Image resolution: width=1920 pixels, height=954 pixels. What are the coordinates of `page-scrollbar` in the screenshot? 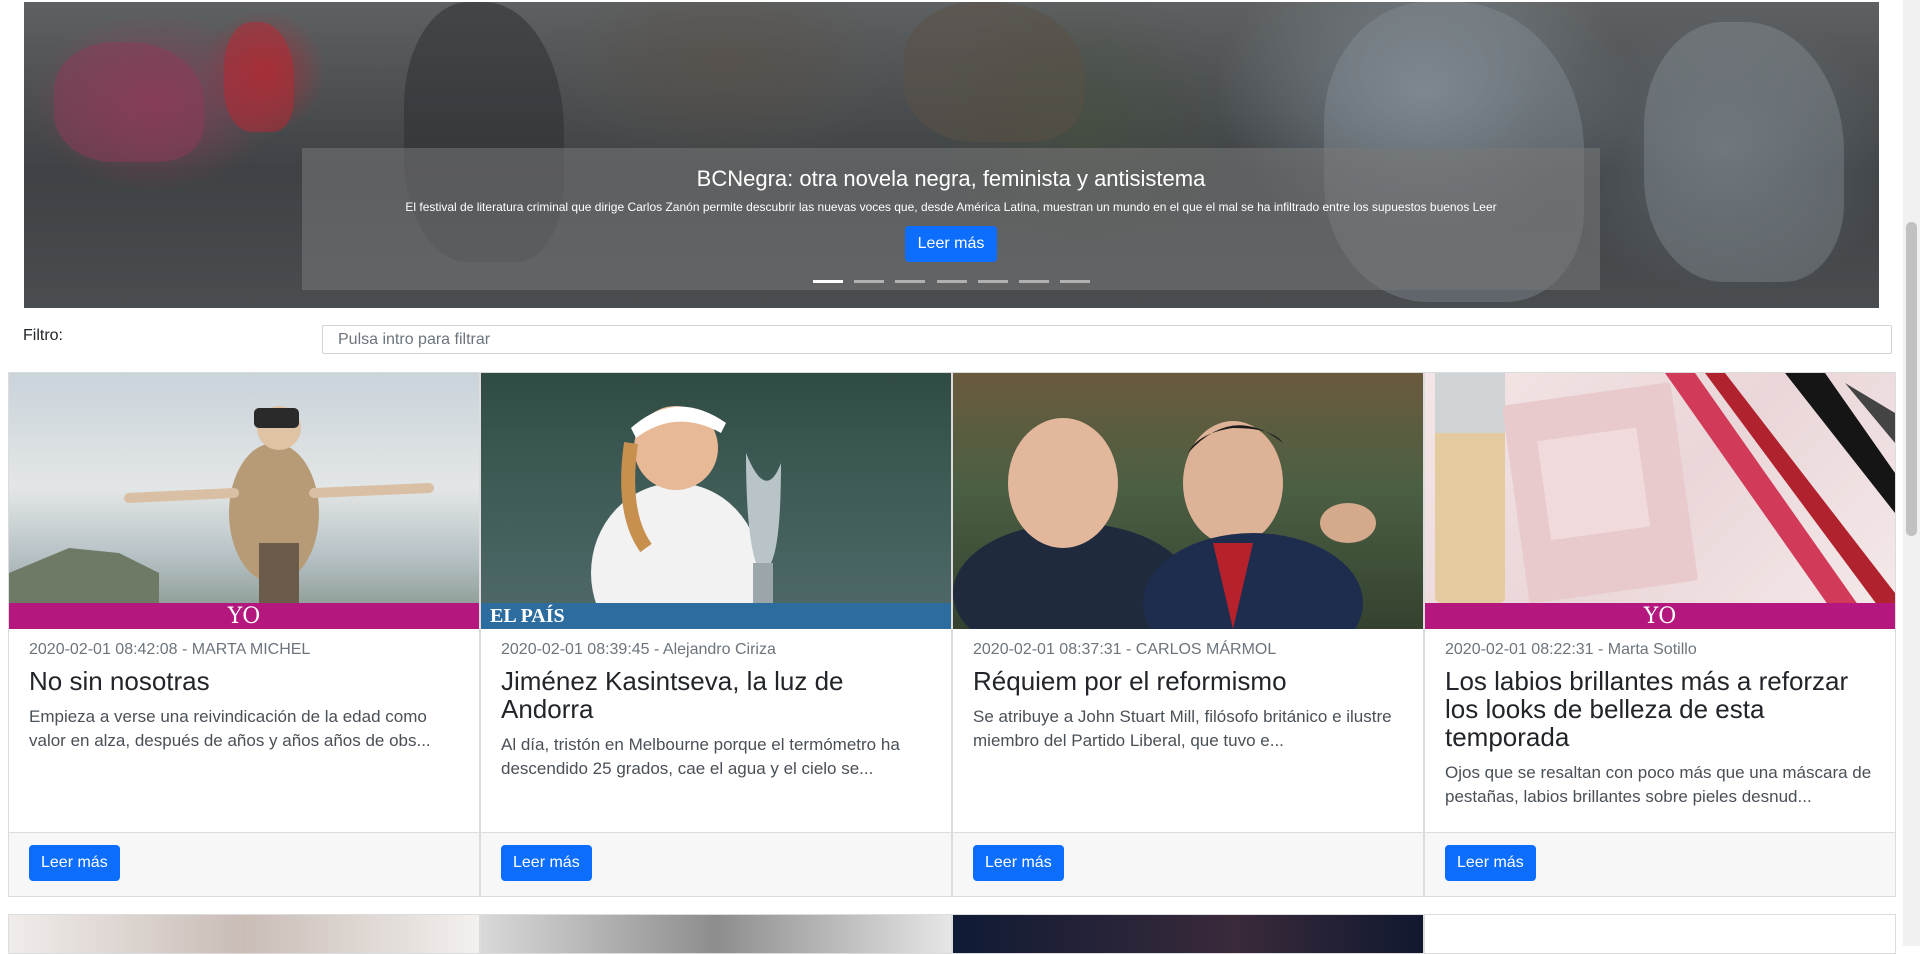 It's located at (1911, 473).